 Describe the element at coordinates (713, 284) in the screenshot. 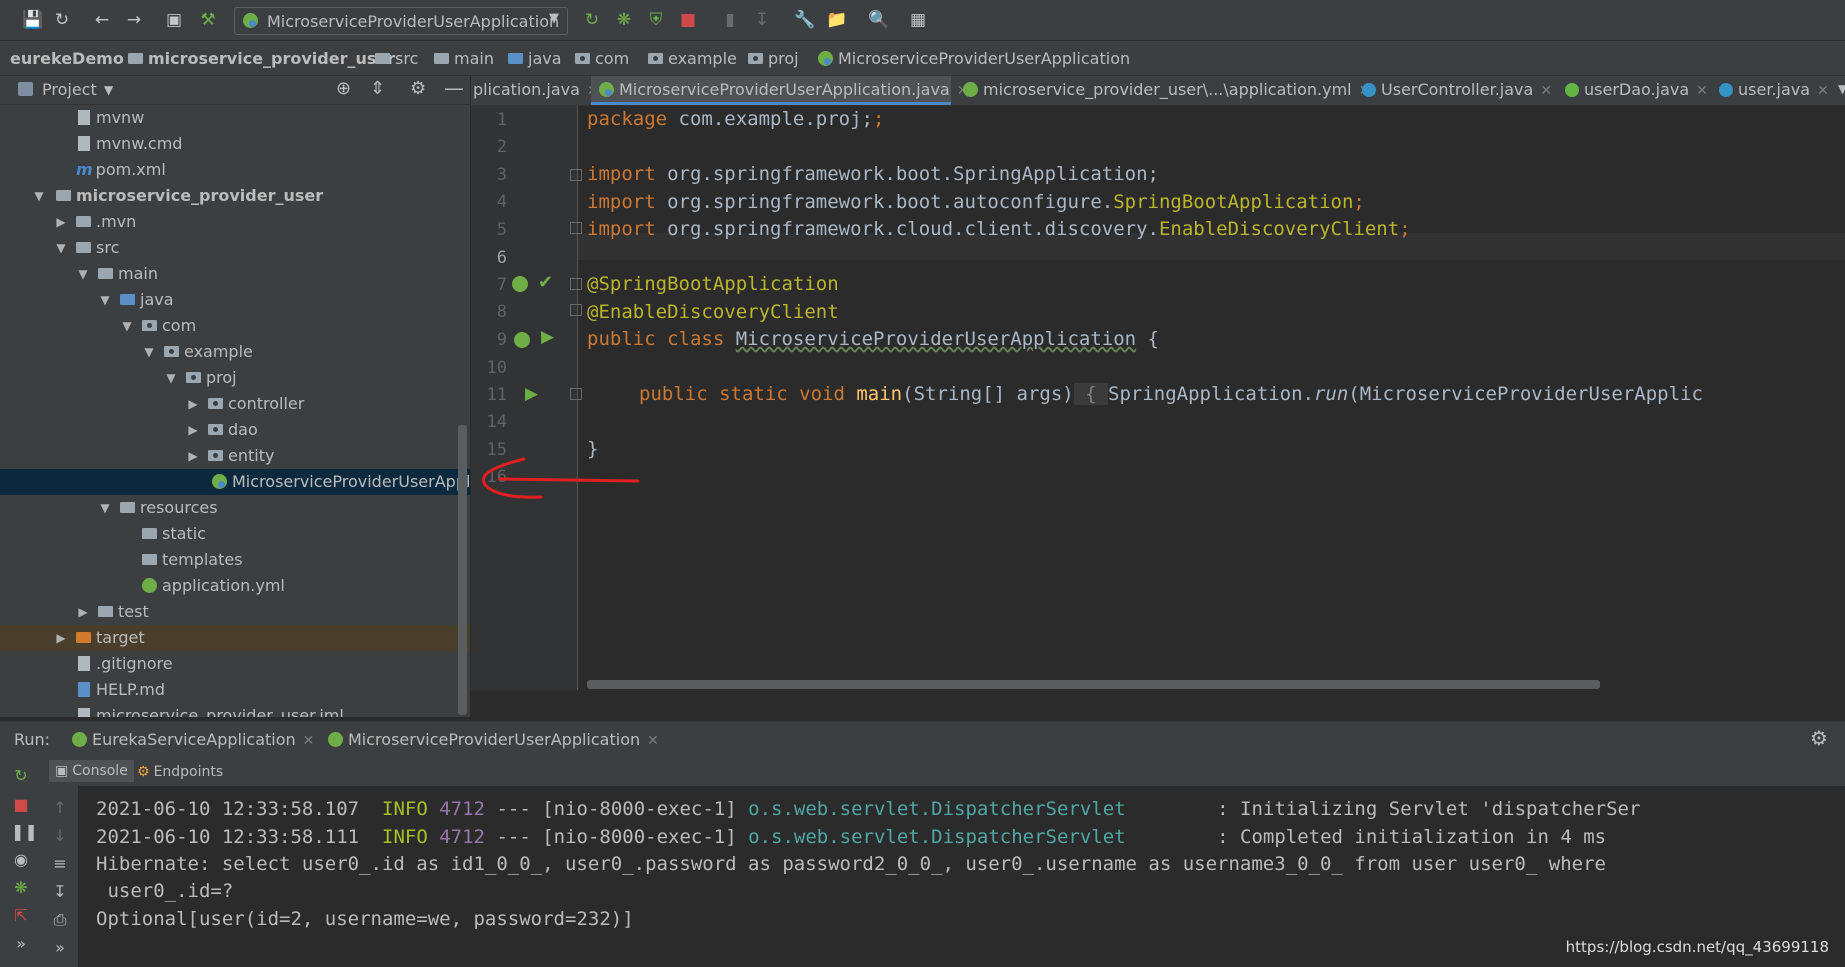

I see `code-line: @SpringBootApplication` at that location.